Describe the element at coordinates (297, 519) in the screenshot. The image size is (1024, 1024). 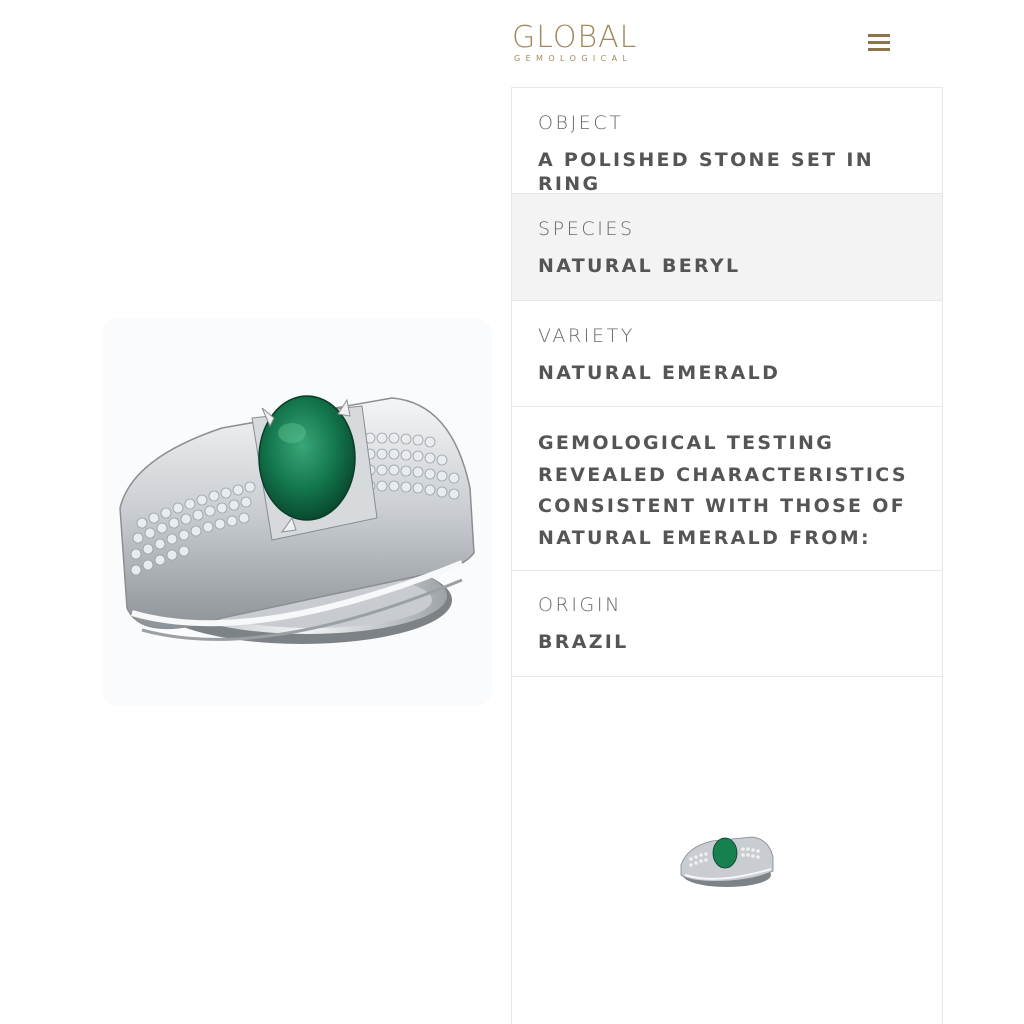
I see `emerald-ring-photo-icon` at that location.